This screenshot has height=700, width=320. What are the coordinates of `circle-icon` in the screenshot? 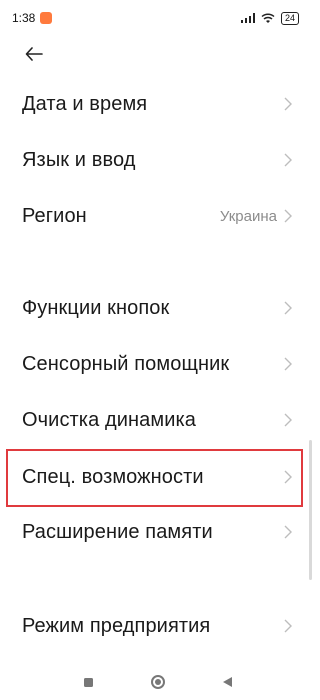 It's located at (157, 682).